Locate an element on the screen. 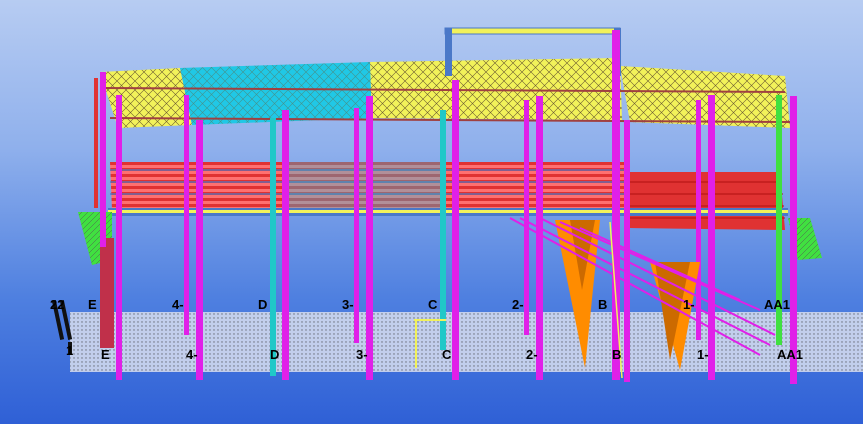 This screenshot has height=424, width=863. grid-label-back-2: 2- is located at coordinates (518, 304).